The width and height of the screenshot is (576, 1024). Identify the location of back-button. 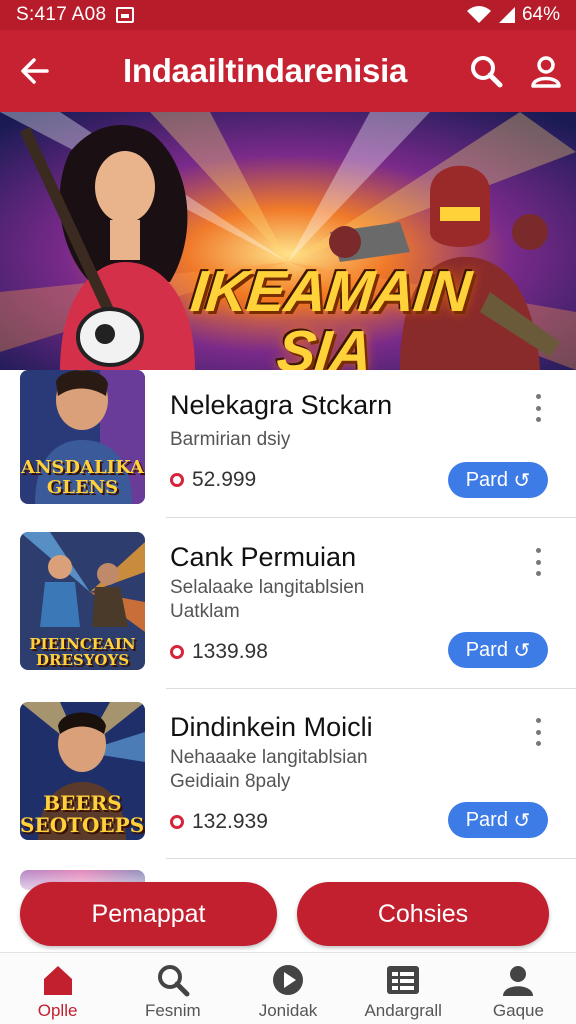
(35, 71).